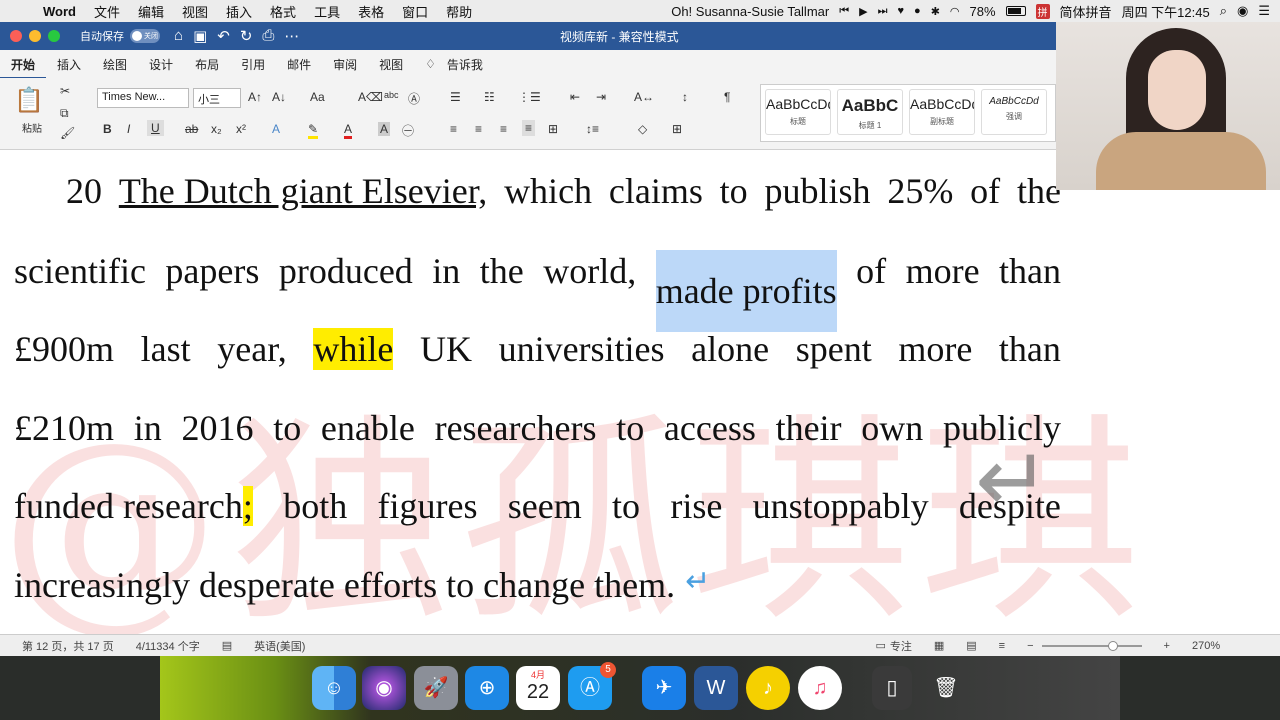 This screenshot has width=1280, height=720. I want to click on zoom-window-button, so click(54, 36).